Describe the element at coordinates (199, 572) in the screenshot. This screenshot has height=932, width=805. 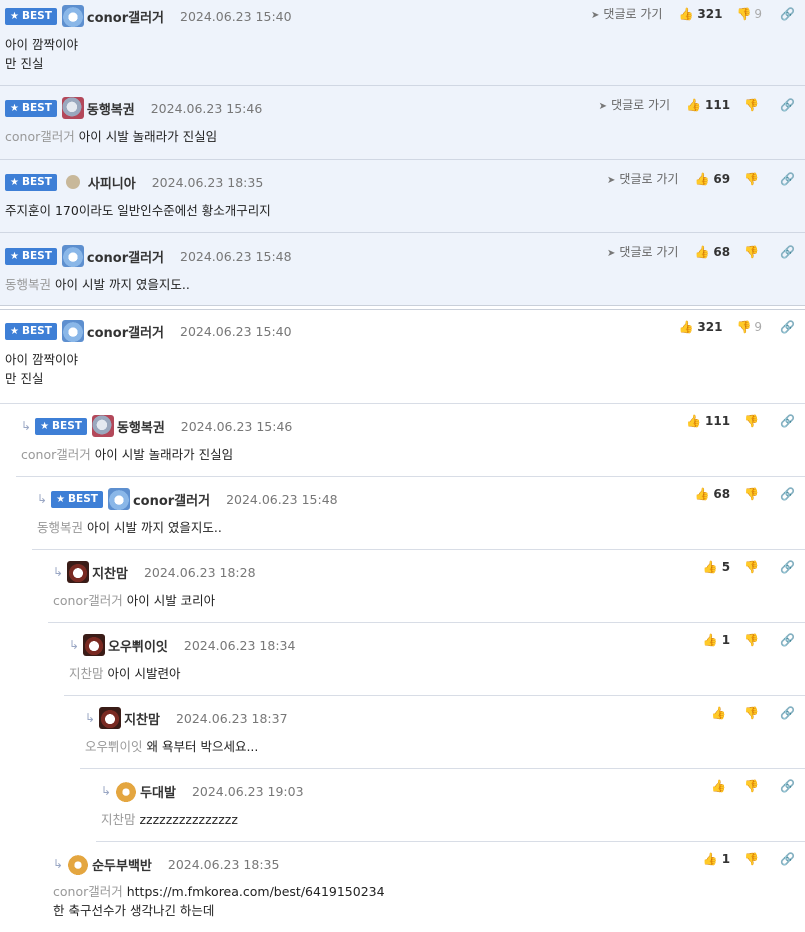
I see `comment-date: 2024.06.23 18:28` at that location.